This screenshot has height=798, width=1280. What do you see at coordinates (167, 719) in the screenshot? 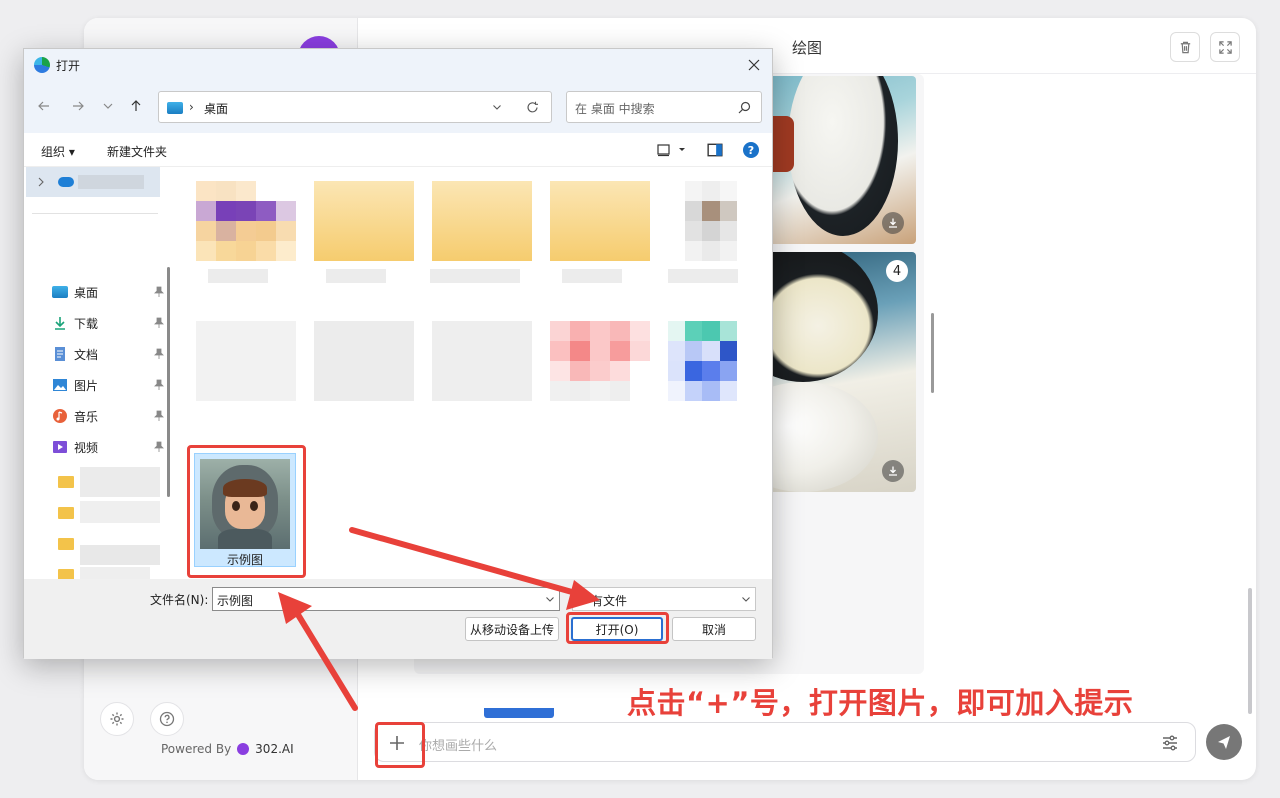
I see `help-button` at bounding box center [167, 719].